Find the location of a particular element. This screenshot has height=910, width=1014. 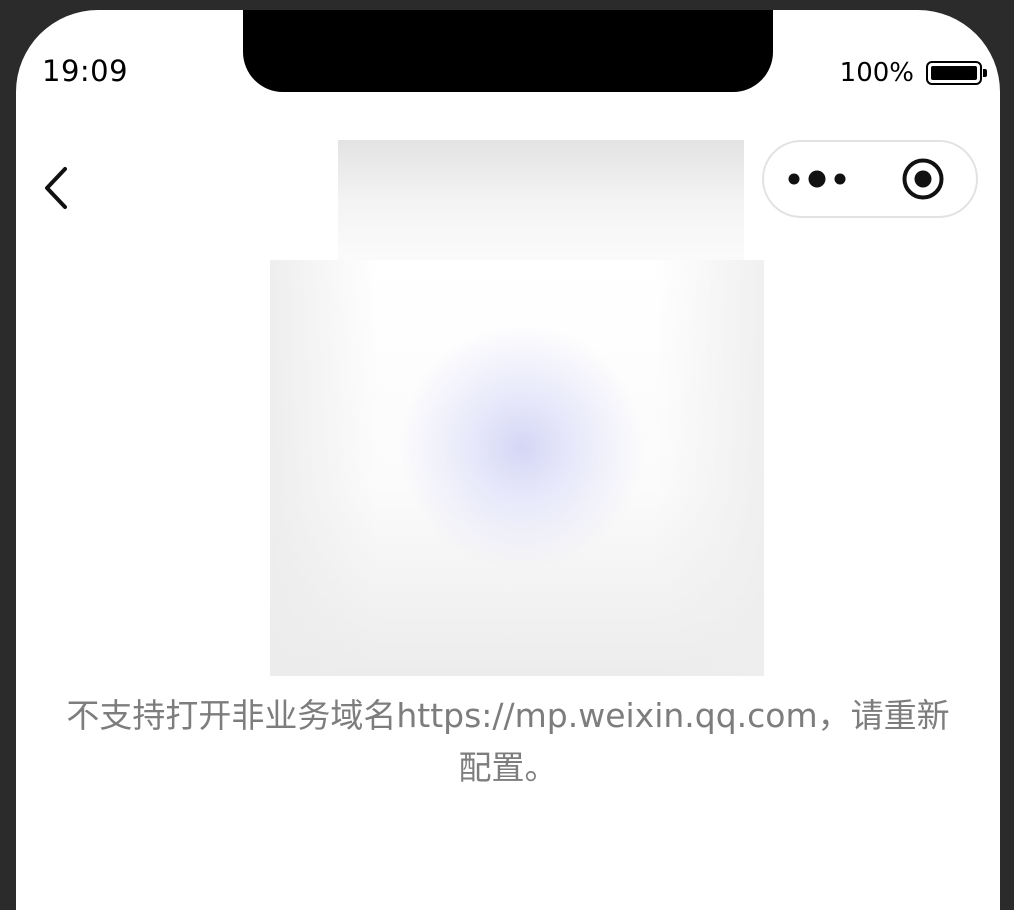

device-notch is located at coordinates (508, 51).